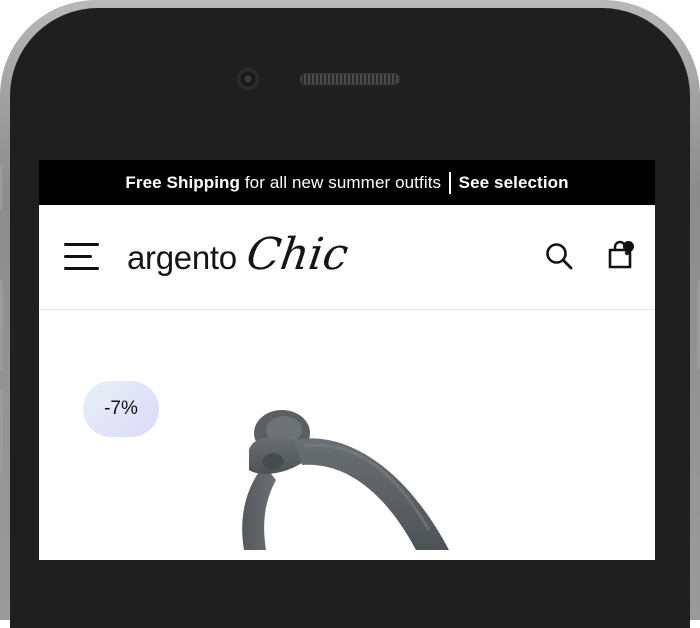  I want to click on discount-badge: -7%, so click(121, 409).